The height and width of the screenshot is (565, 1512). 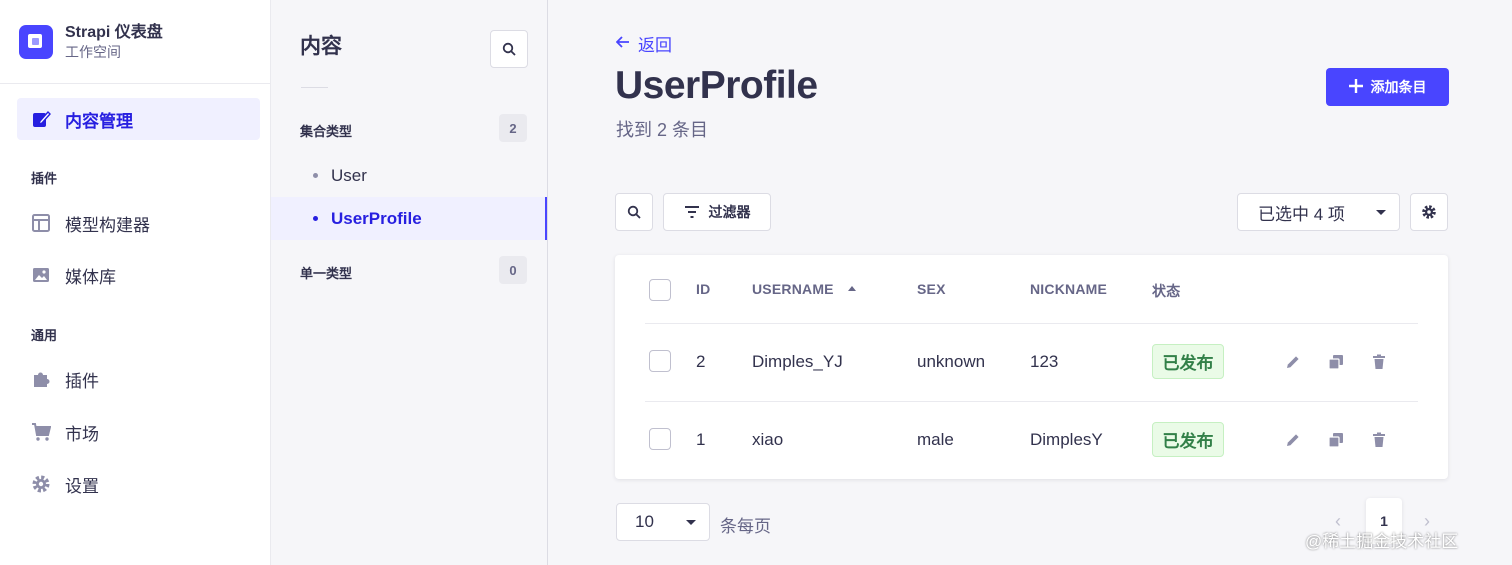 I want to click on table-search-button, so click(x=634, y=212).